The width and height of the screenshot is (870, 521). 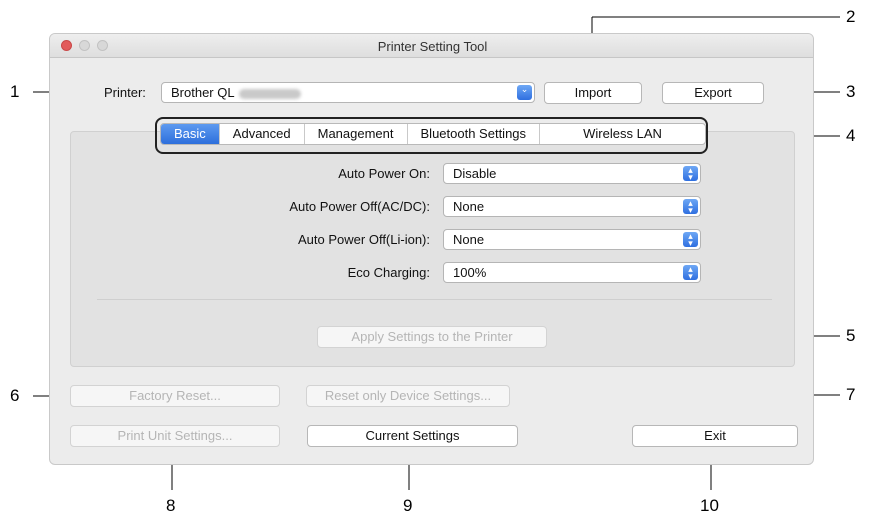 What do you see at coordinates (15, 91) in the screenshot?
I see `callout-number-1: 1` at bounding box center [15, 91].